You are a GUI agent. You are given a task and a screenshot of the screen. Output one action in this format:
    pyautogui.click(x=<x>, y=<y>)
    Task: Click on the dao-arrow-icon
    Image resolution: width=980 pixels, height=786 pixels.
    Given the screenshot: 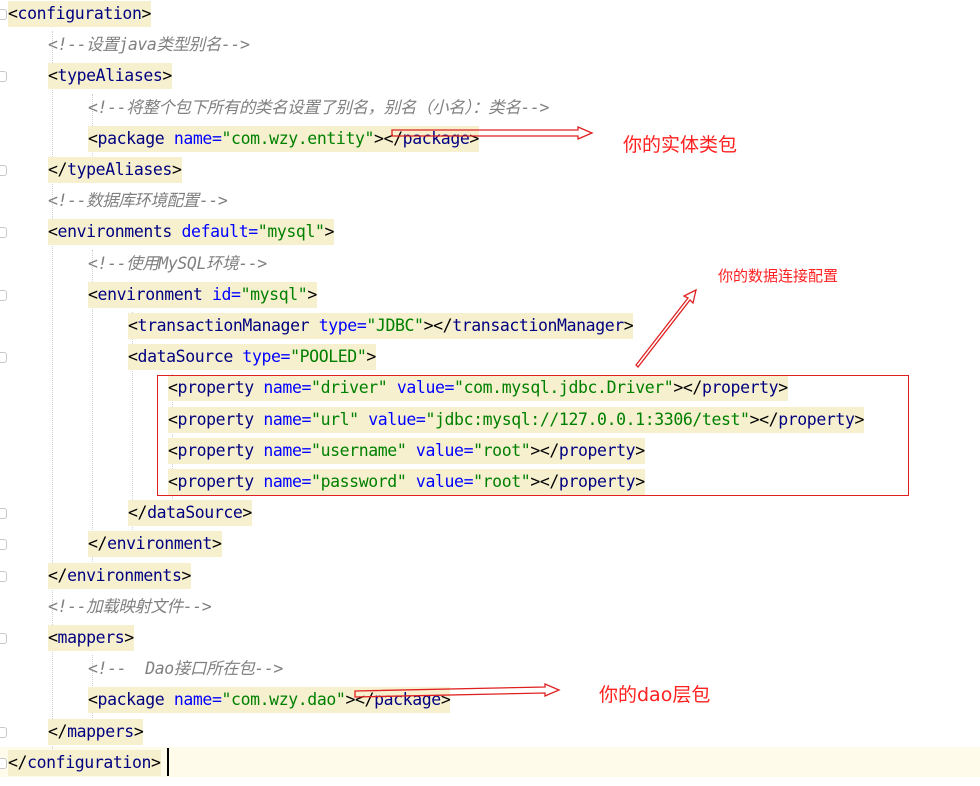 What is the action you would take?
    pyautogui.click(x=457, y=690)
    